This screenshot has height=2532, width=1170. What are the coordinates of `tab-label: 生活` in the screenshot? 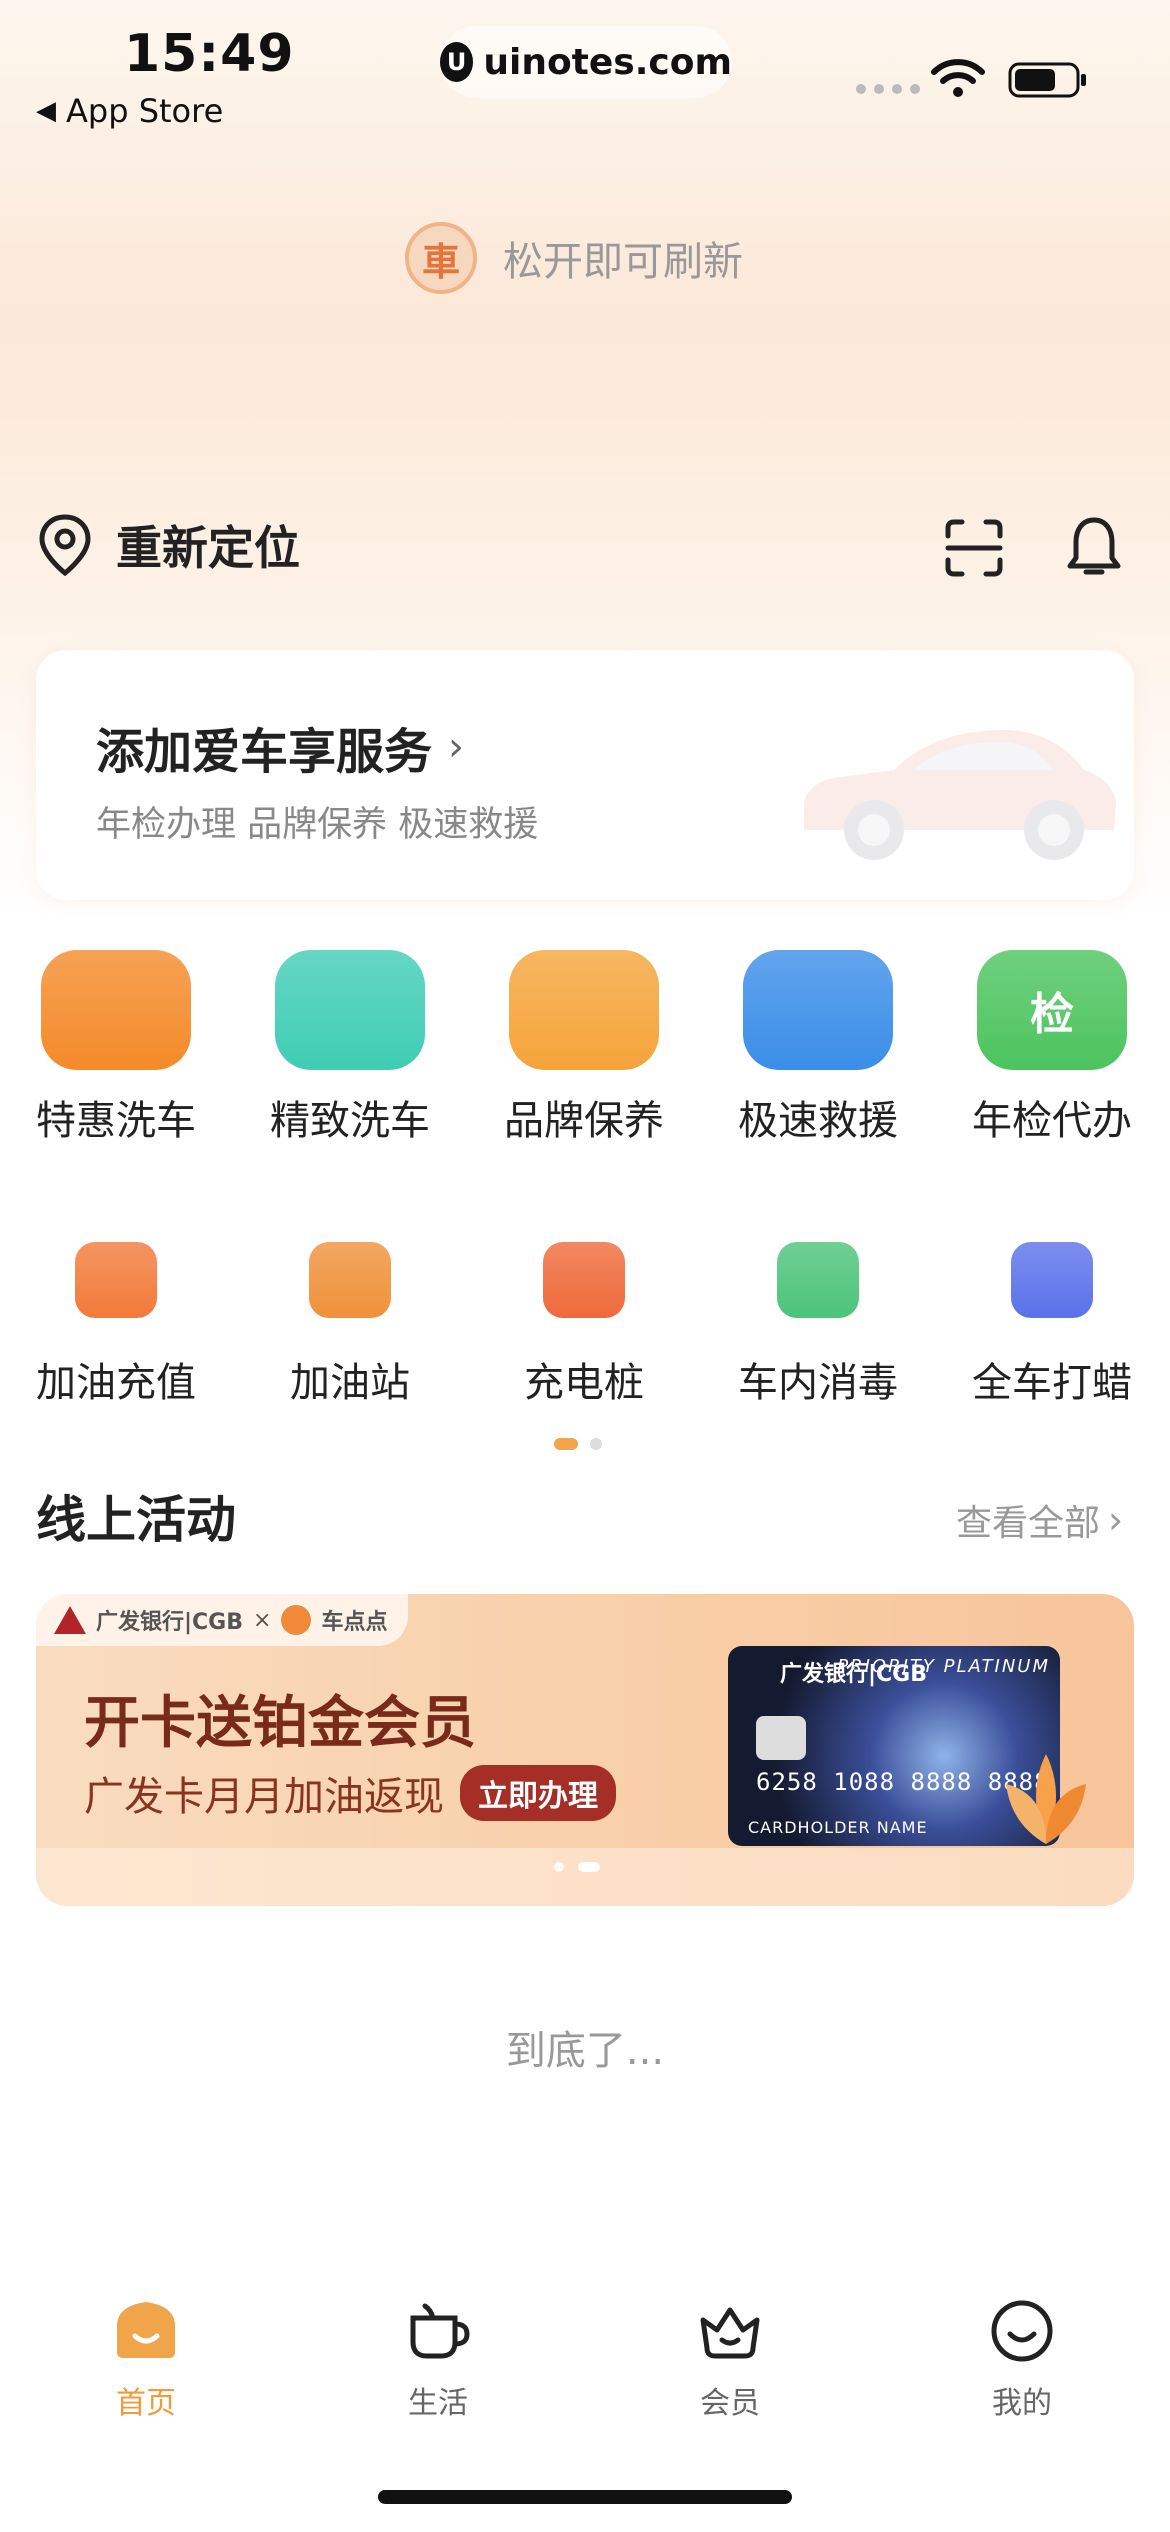 It's located at (438, 2403).